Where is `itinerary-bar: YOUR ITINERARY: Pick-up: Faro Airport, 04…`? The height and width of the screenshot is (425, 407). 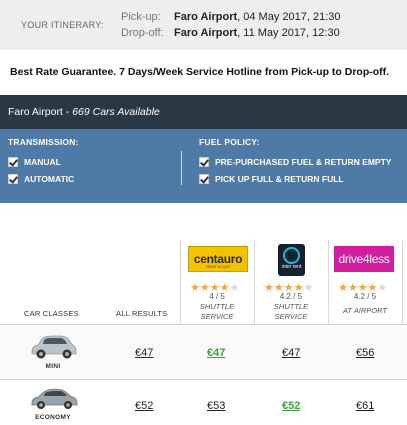
itinerary-bar: YOUR ITINERARY: Pick-up: Faro Airport, 04… is located at coordinates (203, 25).